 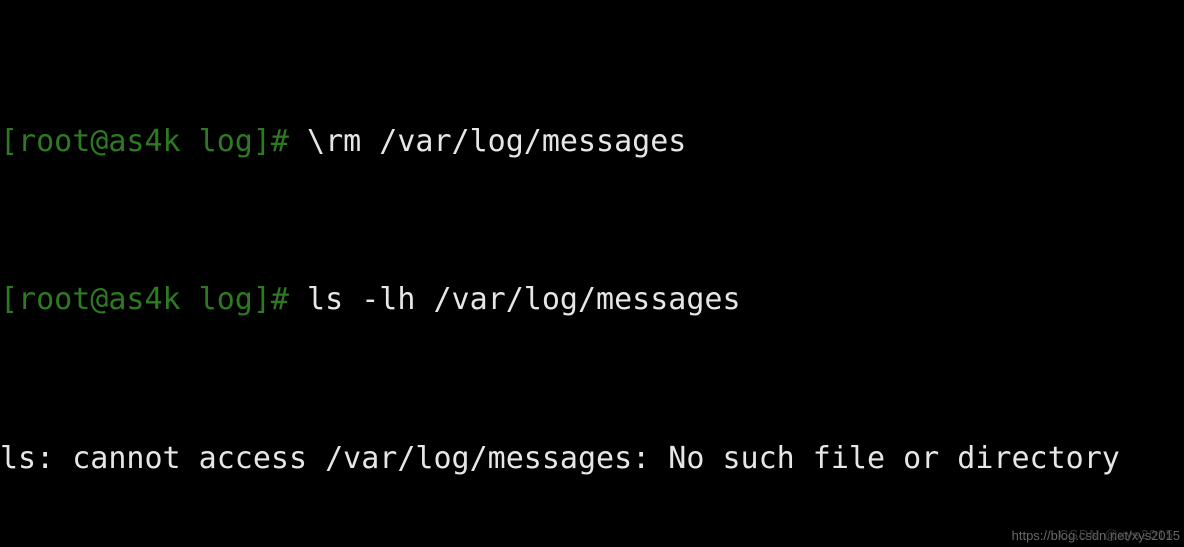 What do you see at coordinates (497, 141) in the screenshot?
I see `command-text: \rm /var/log/messages` at bounding box center [497, 141].